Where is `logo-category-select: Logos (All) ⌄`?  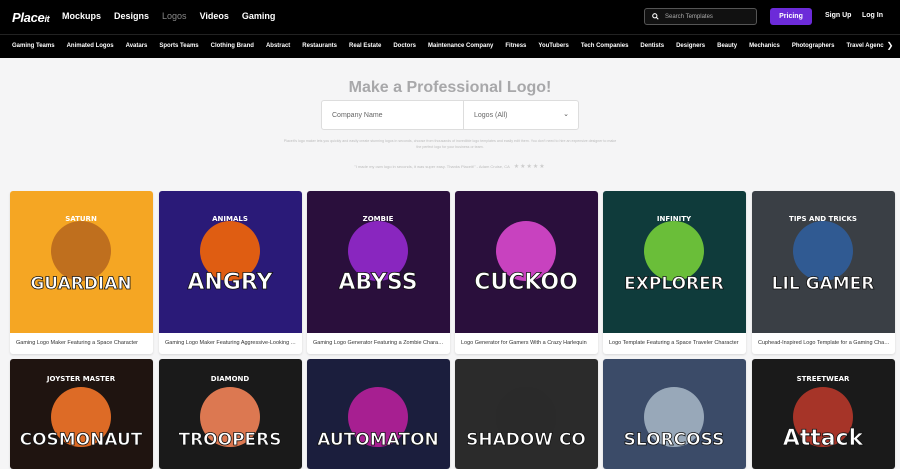
logo-category-select: Logos (All) ⌄ is located at coordinates (521, 115).